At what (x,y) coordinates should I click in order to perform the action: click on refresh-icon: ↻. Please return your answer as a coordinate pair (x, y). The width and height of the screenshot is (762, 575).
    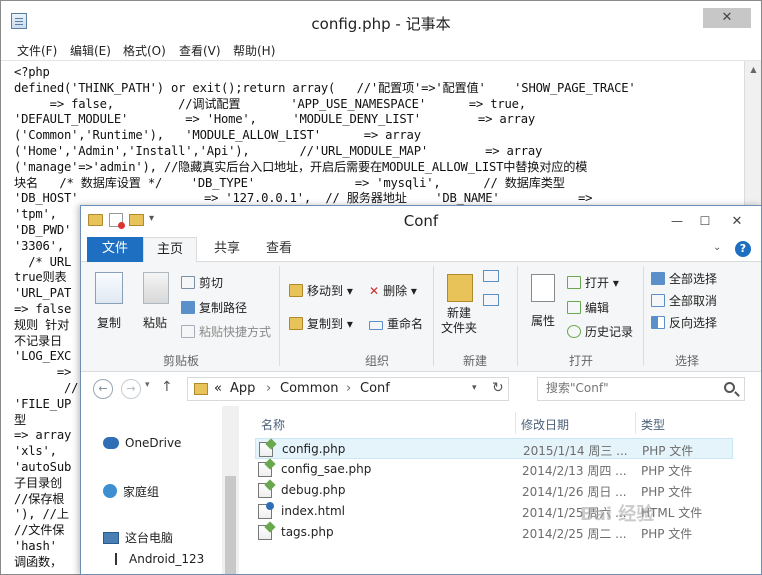
    Looking at the image, I should click on (498, 388).